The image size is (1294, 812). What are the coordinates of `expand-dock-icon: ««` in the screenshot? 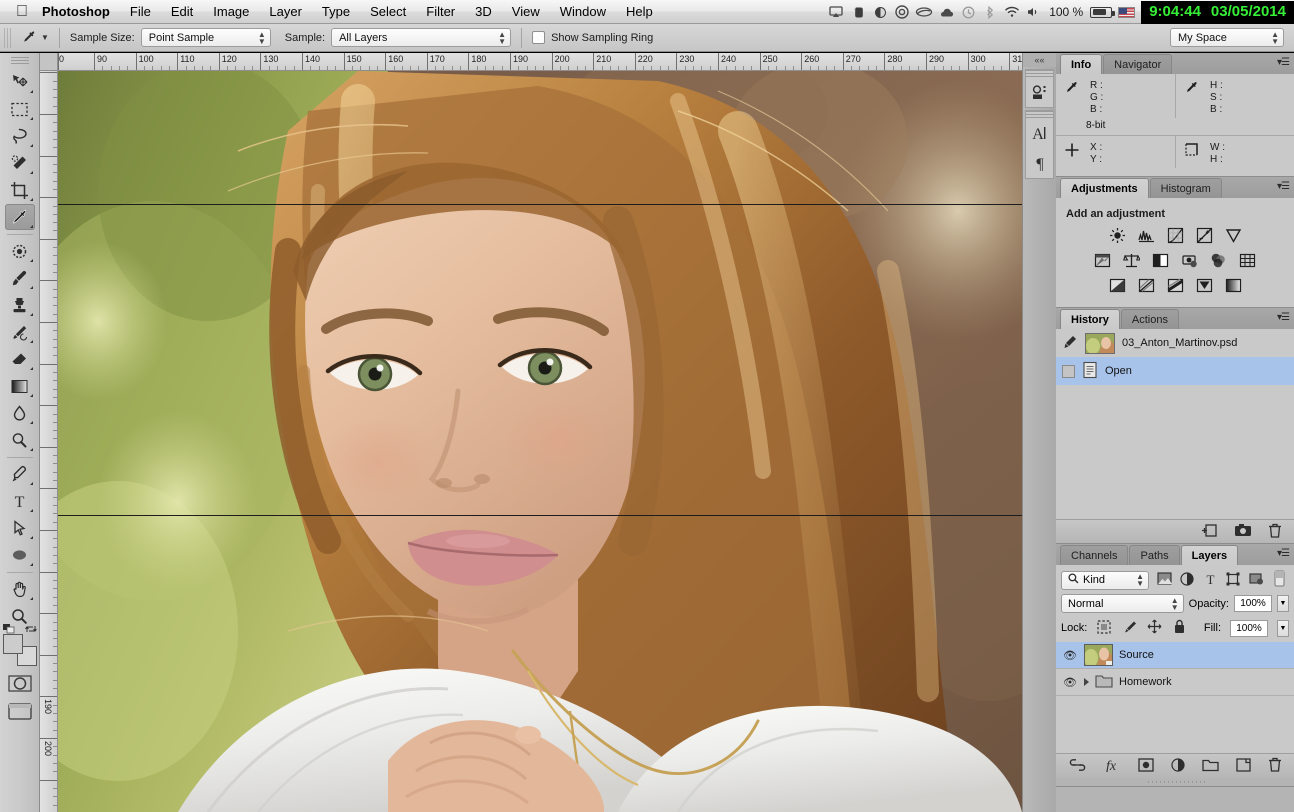 It's located at (1039, 60).